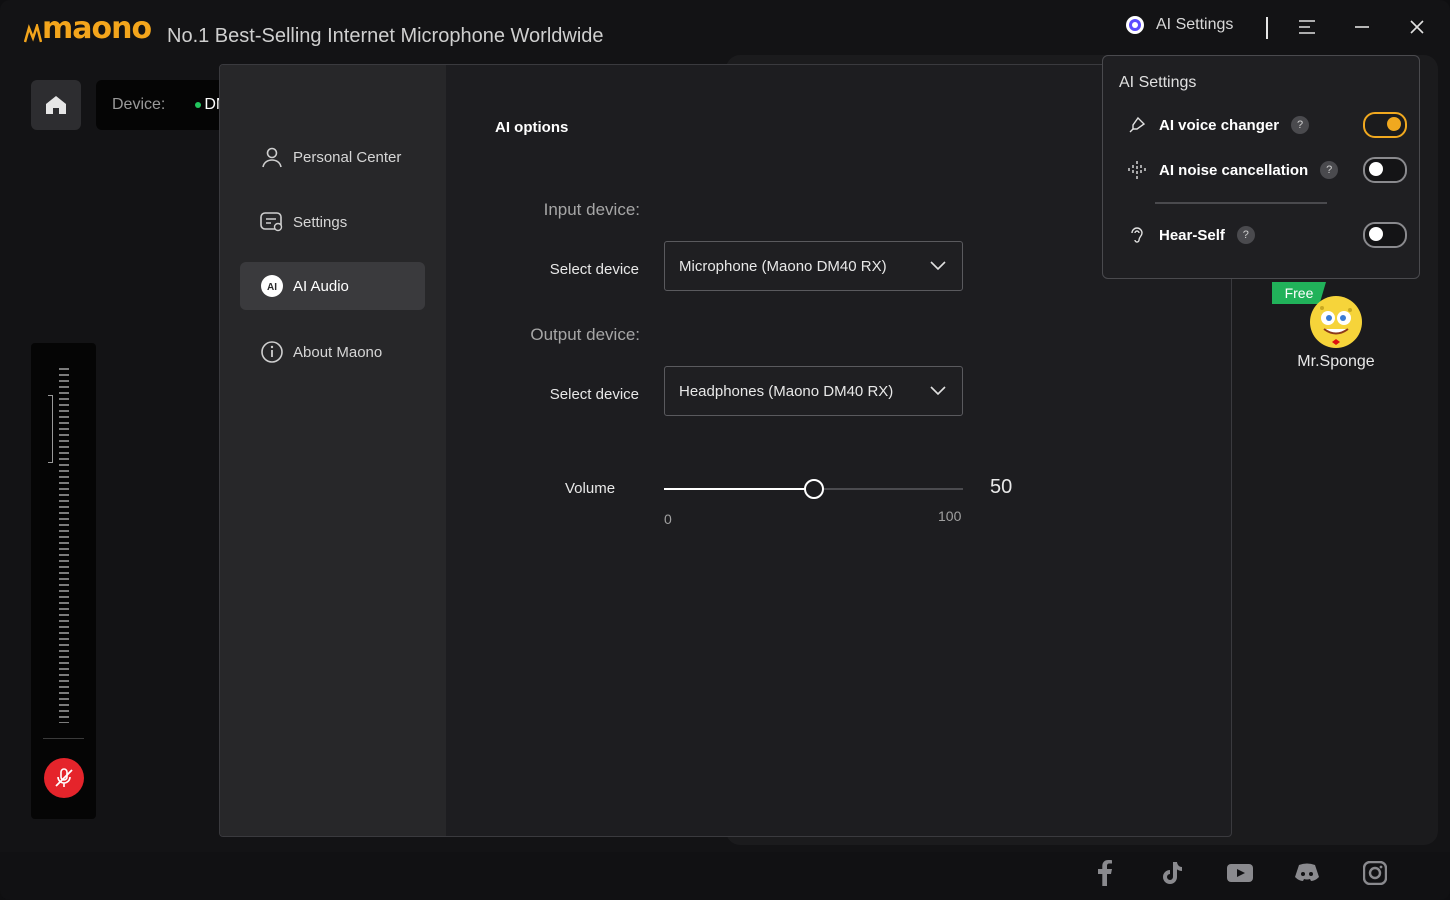 This screenshot has width=1450, height=900. I want to click on instagram-icon, so click(1375, 873).